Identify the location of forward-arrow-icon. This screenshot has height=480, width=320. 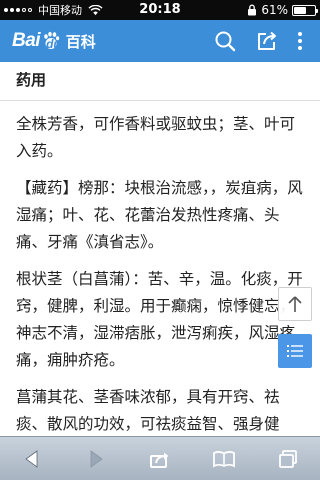
(96, 458).